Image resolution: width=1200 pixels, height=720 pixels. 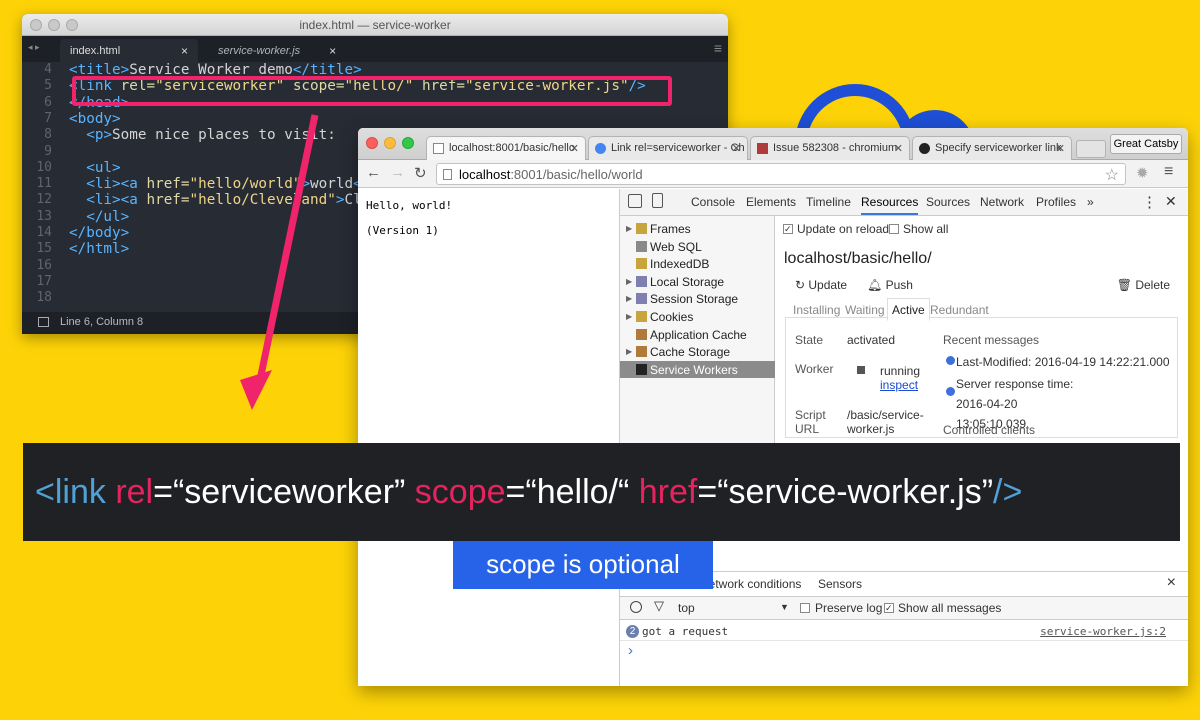 What do you see at coordinates (697, 352) in the screenshot?
I see `sidebar-item-cache-storage: ▶ Cache Storage` at bounding box center [697, 352].